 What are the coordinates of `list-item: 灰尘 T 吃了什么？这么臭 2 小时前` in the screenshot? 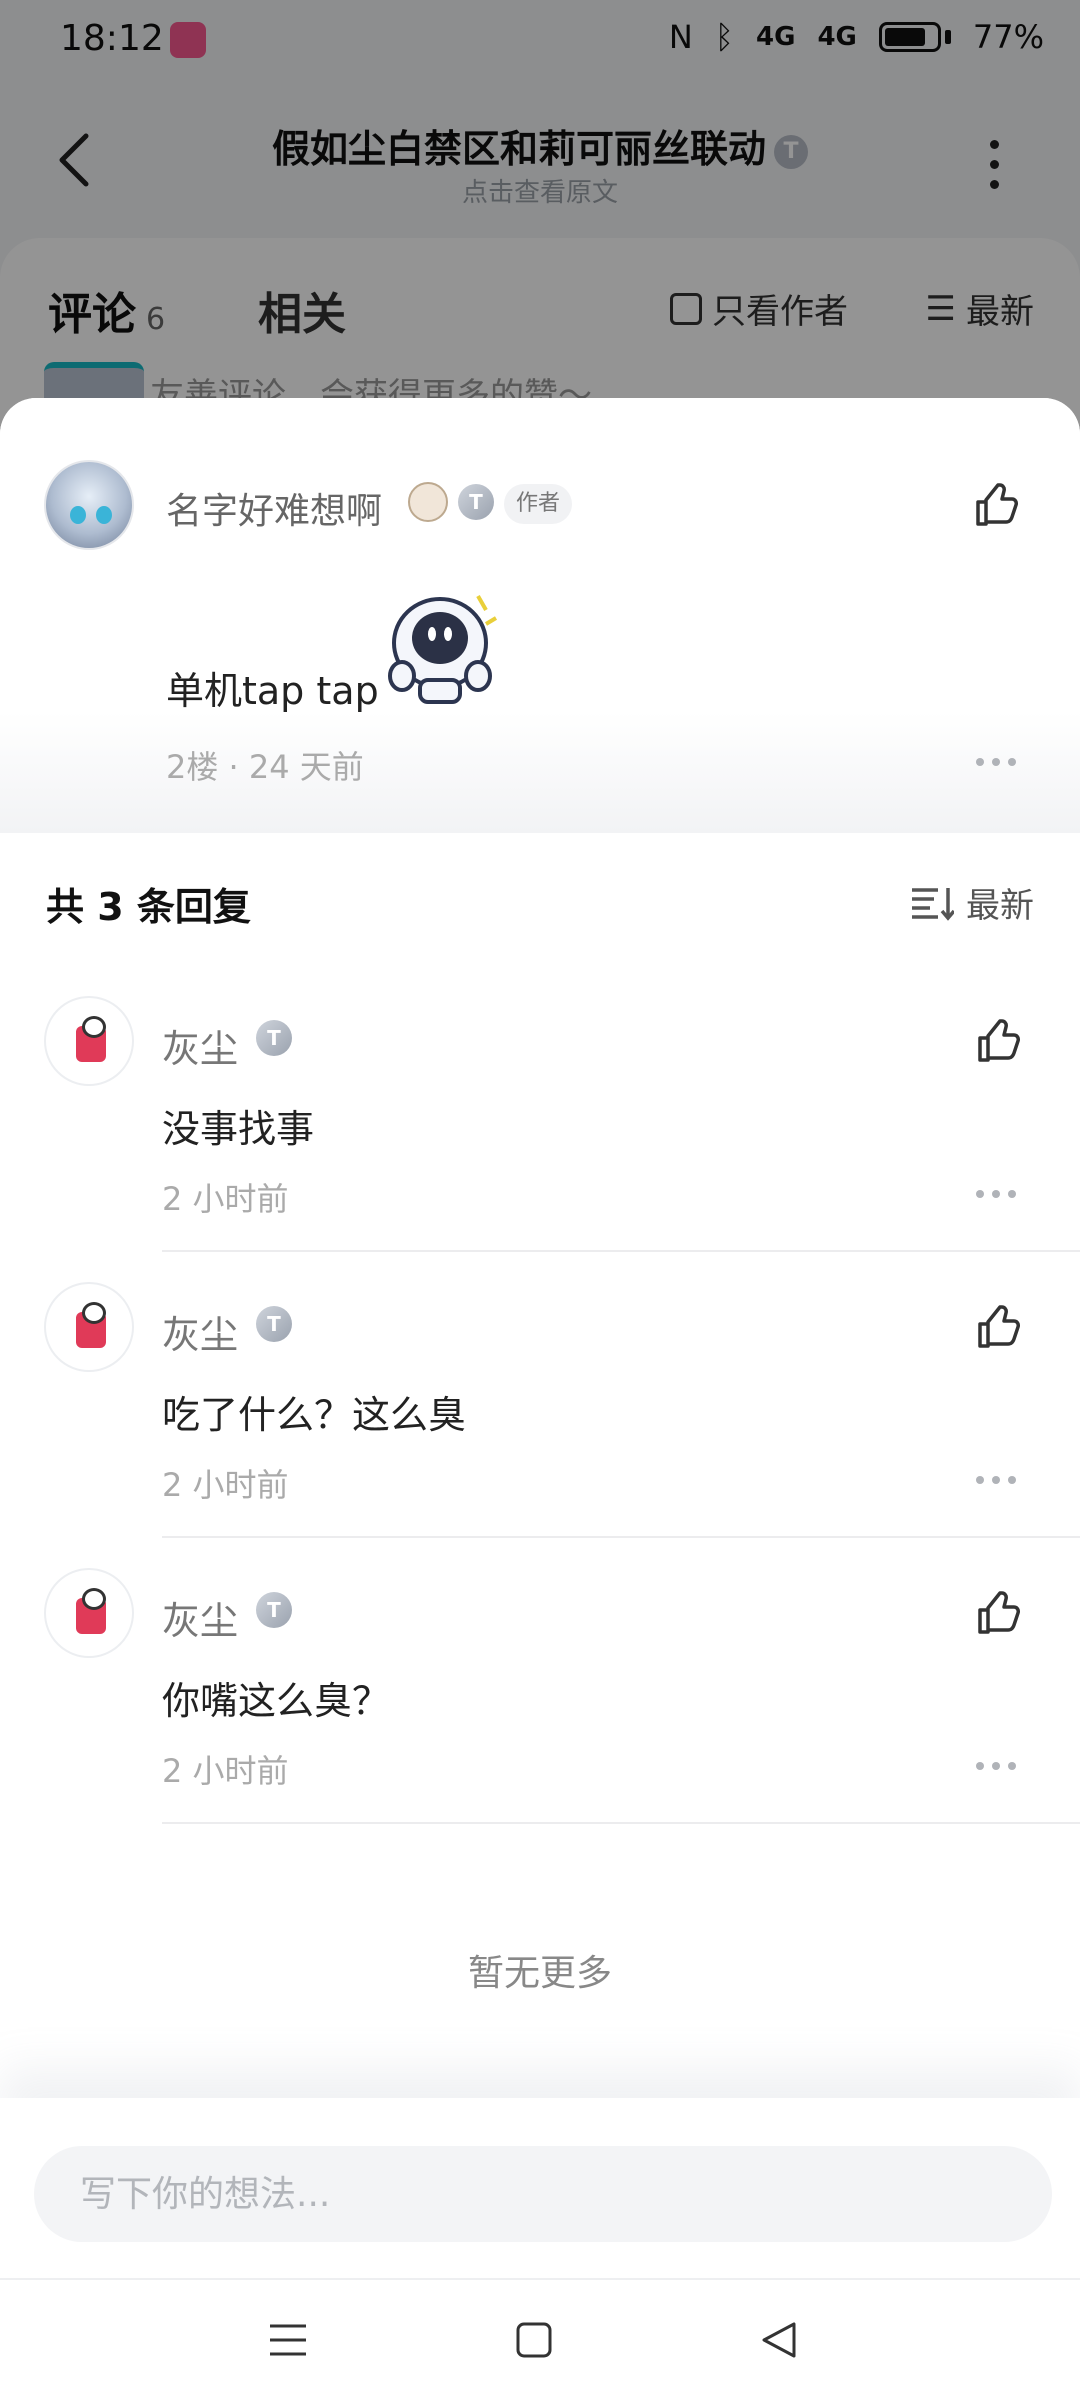 It's located at (540, 1425).